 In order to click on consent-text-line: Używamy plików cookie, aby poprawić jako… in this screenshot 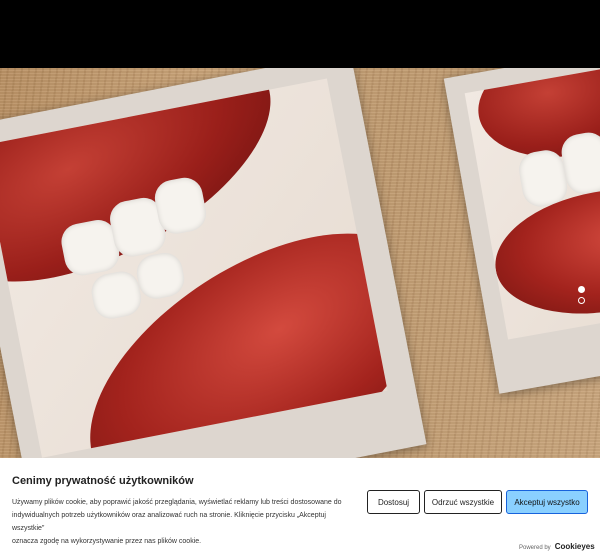, I will do `click(177, 502)`.